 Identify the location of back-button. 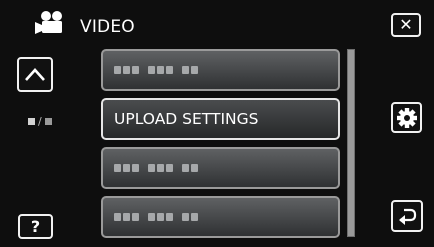
(407, 216).